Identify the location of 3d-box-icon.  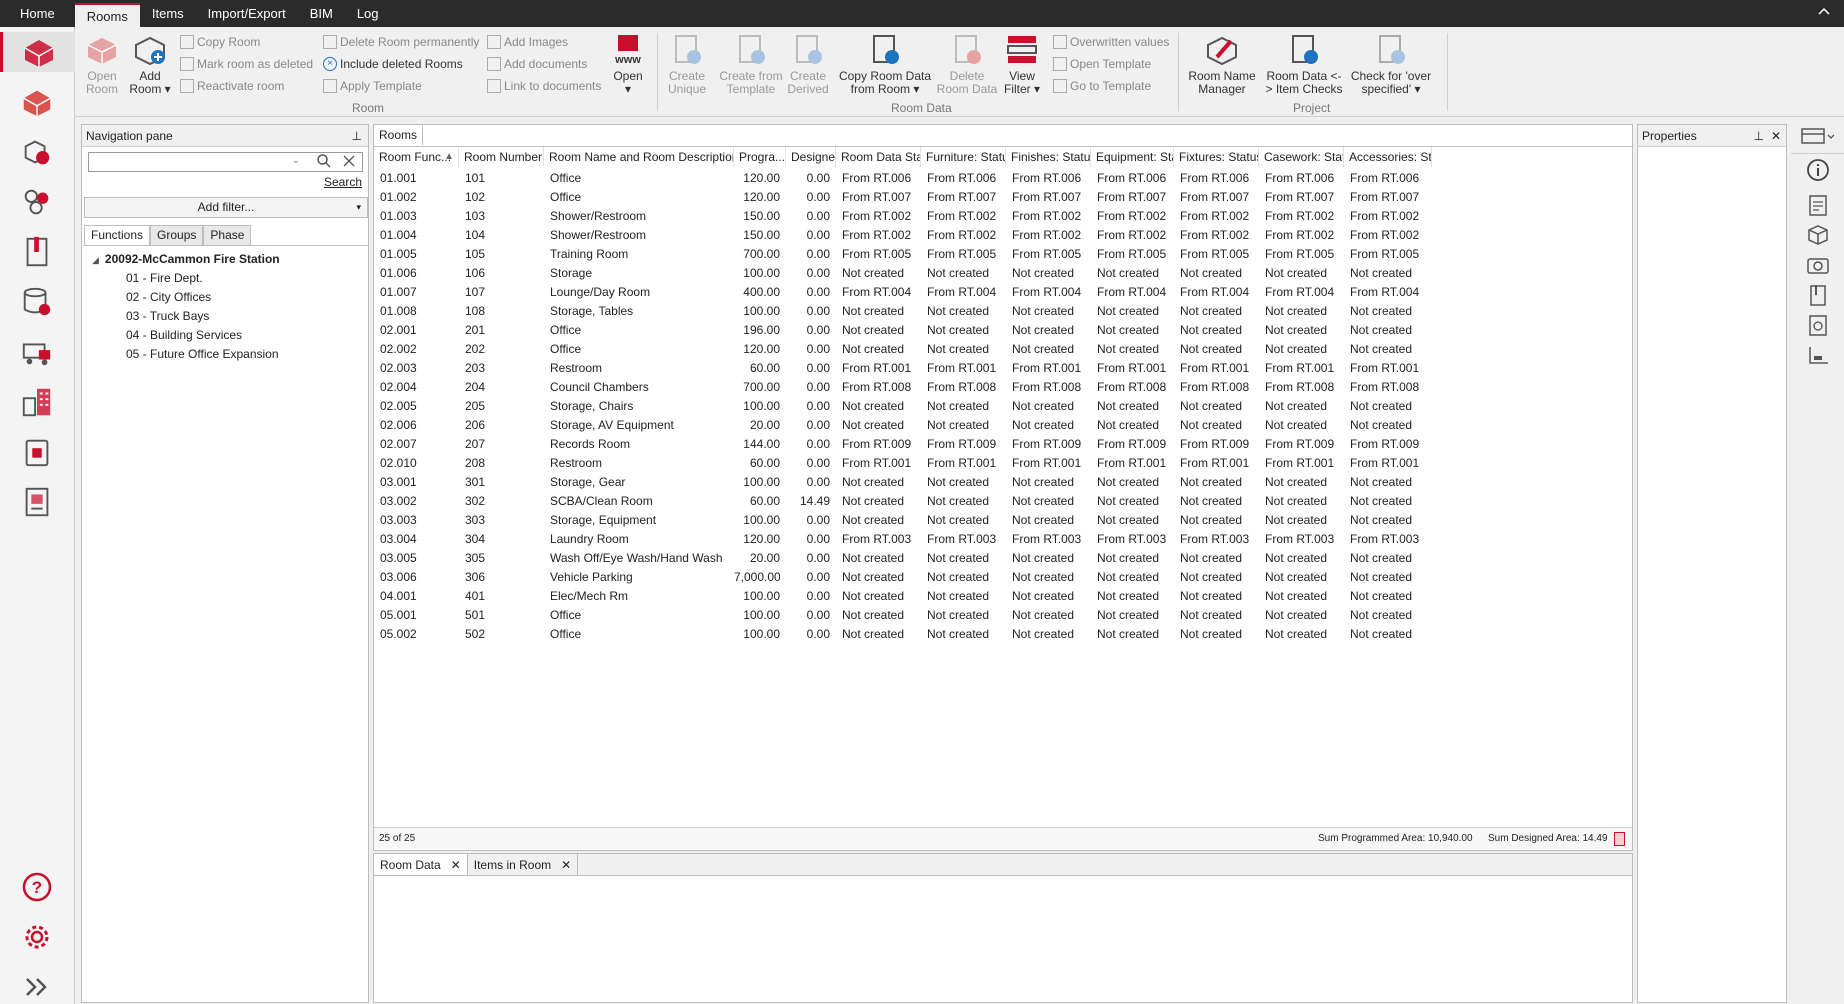
(1818, 235).